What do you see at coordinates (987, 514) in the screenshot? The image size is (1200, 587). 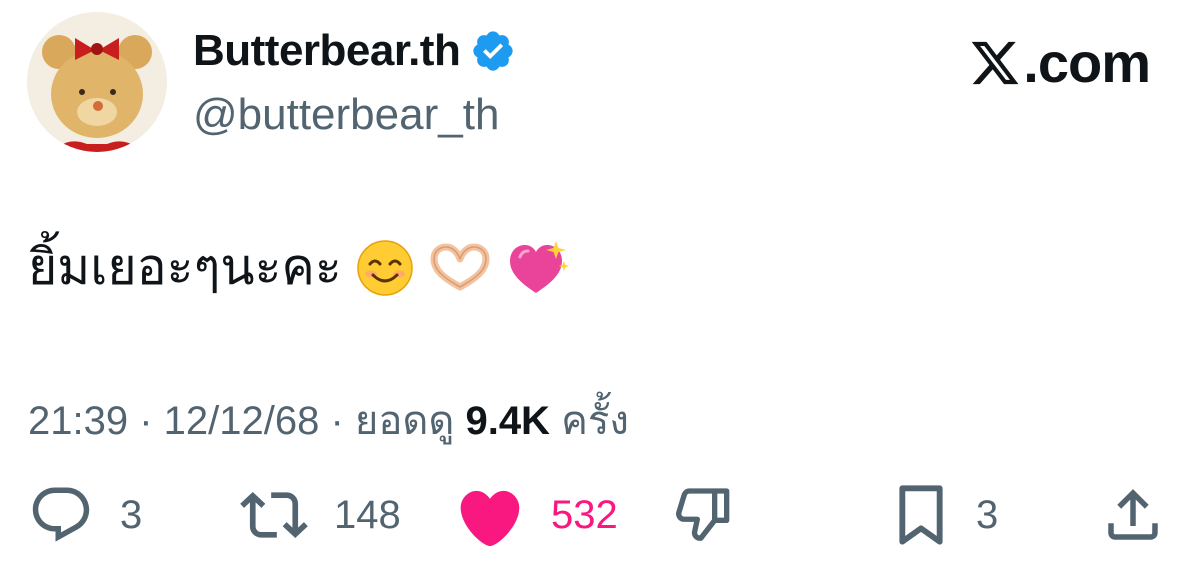 I see `bookmark-count: 3` at bounding box center [987, 514].